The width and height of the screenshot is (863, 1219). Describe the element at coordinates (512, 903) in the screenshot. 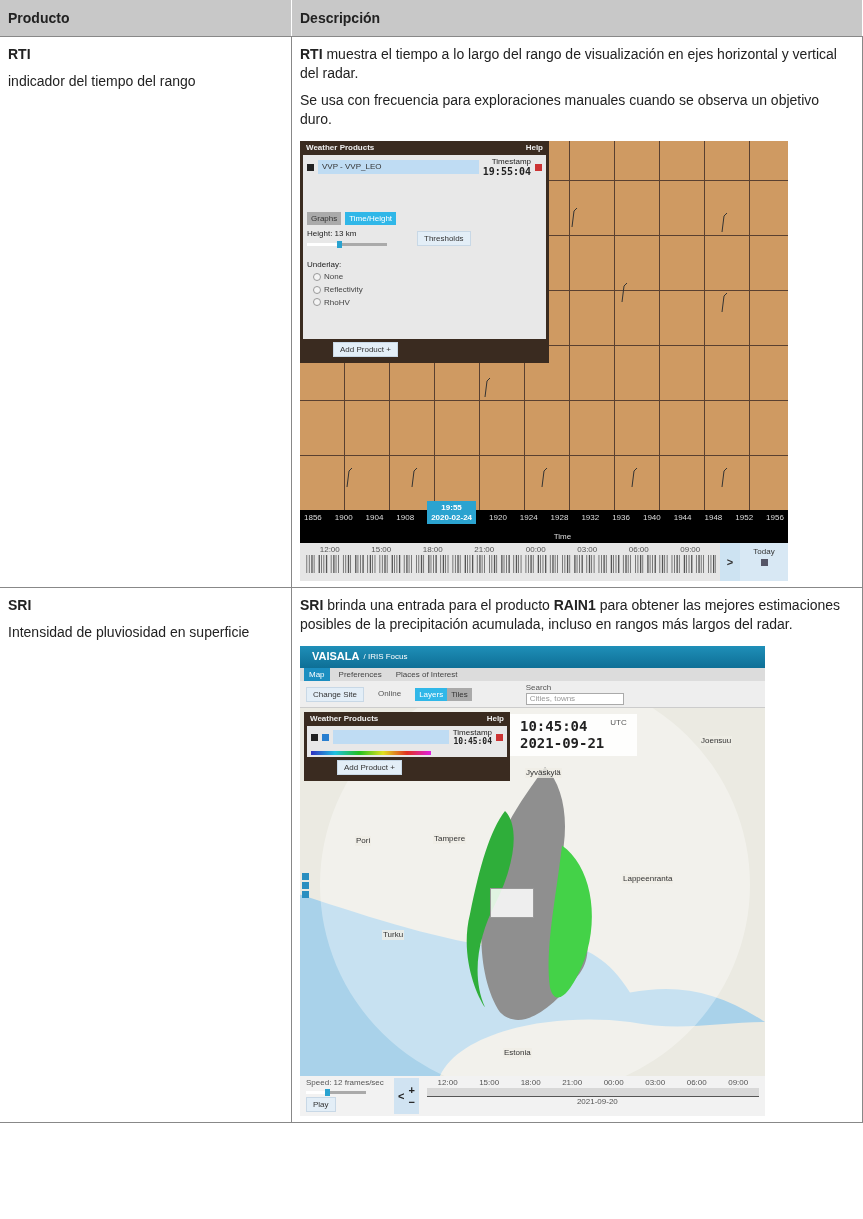

I see `location-tooltip` at that location.